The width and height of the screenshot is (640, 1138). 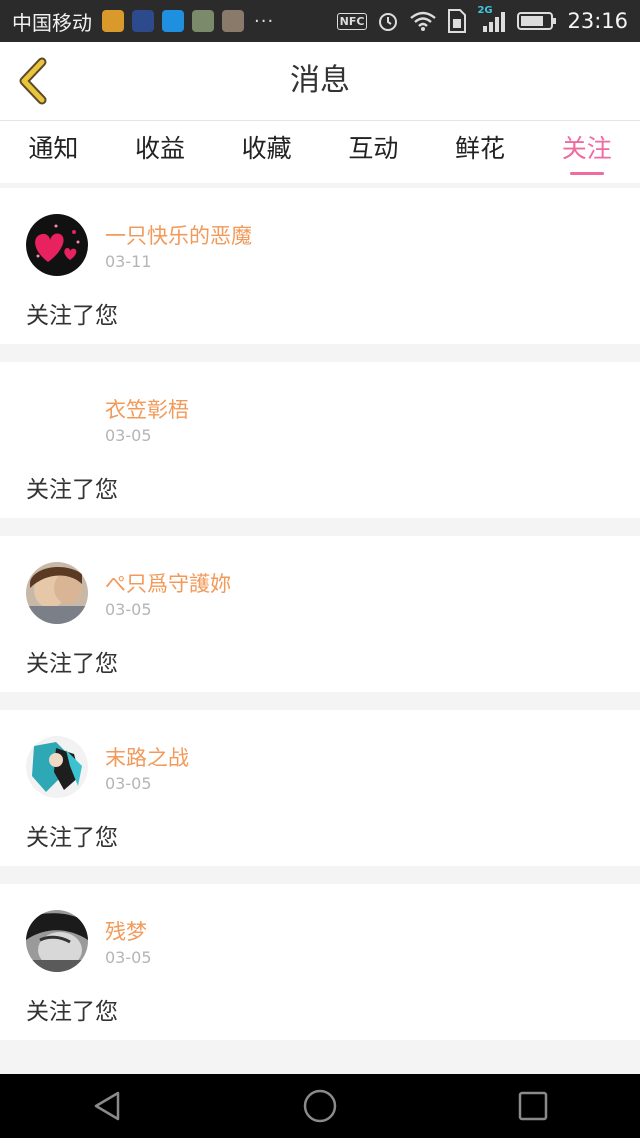 I want to click on signal-icon: 2G, so click(x=492, y=19).